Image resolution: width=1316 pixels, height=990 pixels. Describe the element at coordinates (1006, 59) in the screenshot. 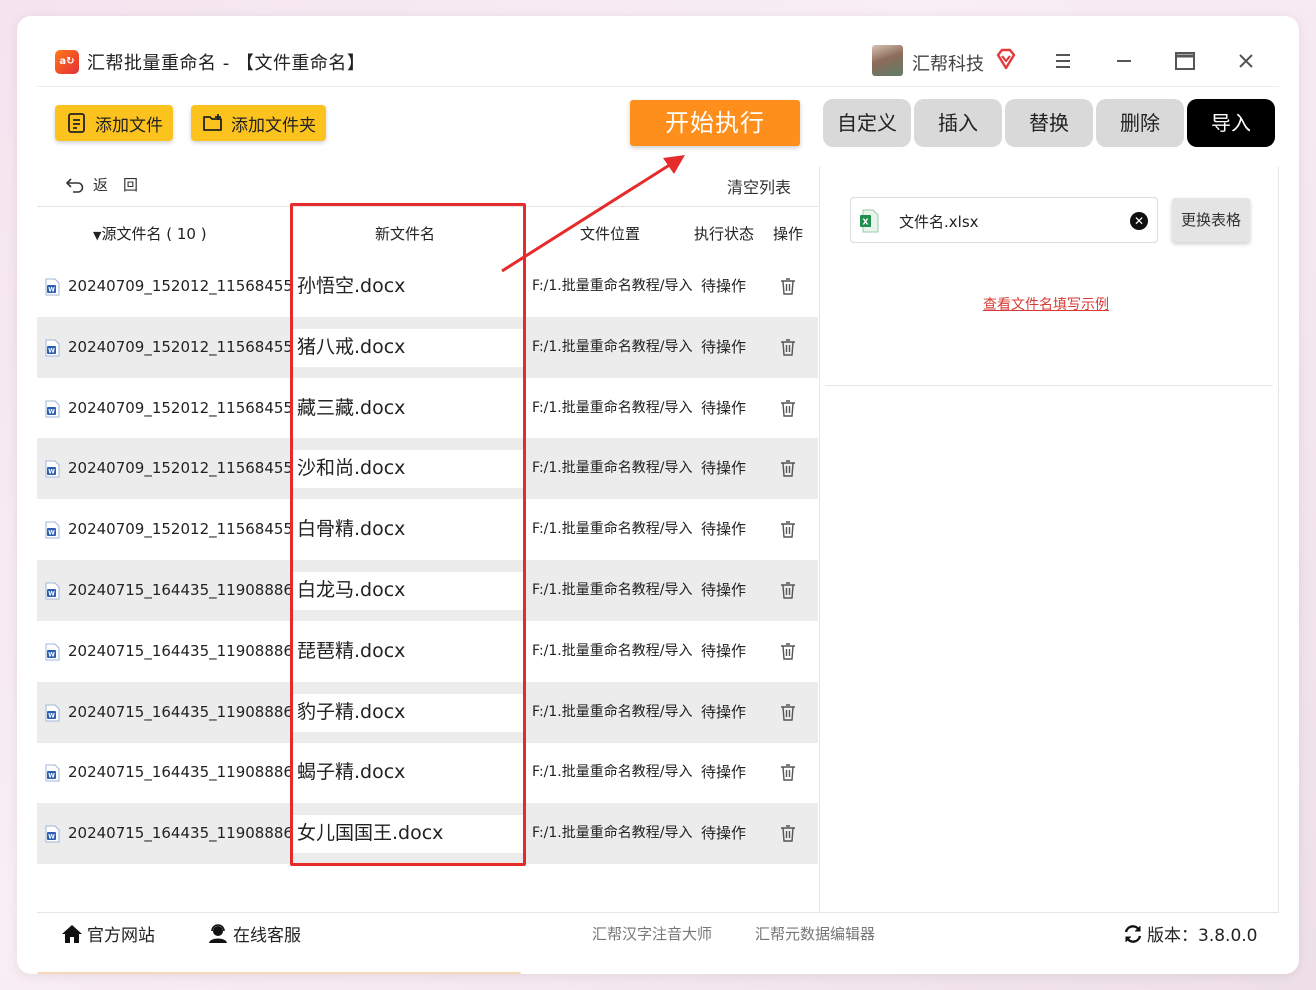

I see `vip-diamond-icon` at that location.